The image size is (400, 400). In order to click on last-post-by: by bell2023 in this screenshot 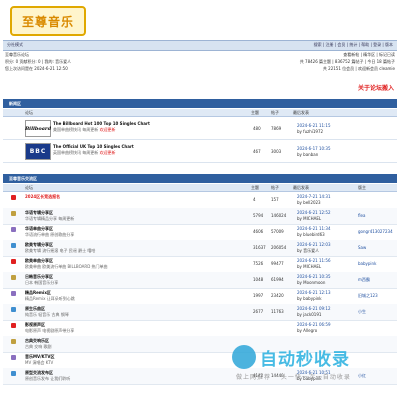, I will do `click(309, 202)`.